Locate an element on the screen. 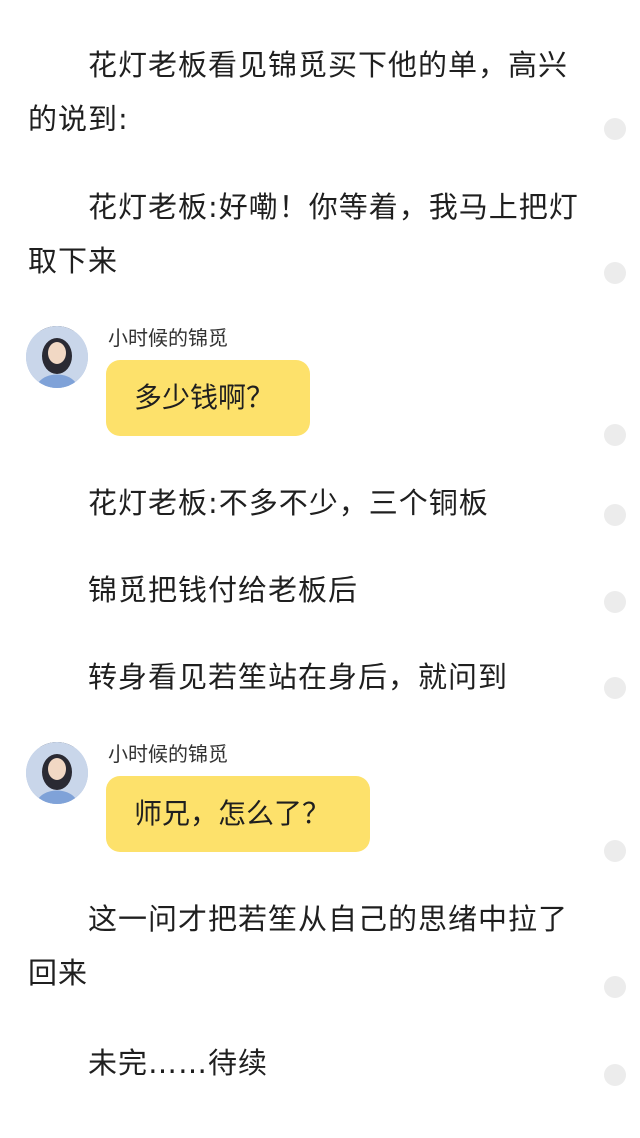 The image size is (640, 1138). story-paragraph: 花灯老板看见锦觅买下他的单，高兴的说到: is located at coordinates (298, 92).